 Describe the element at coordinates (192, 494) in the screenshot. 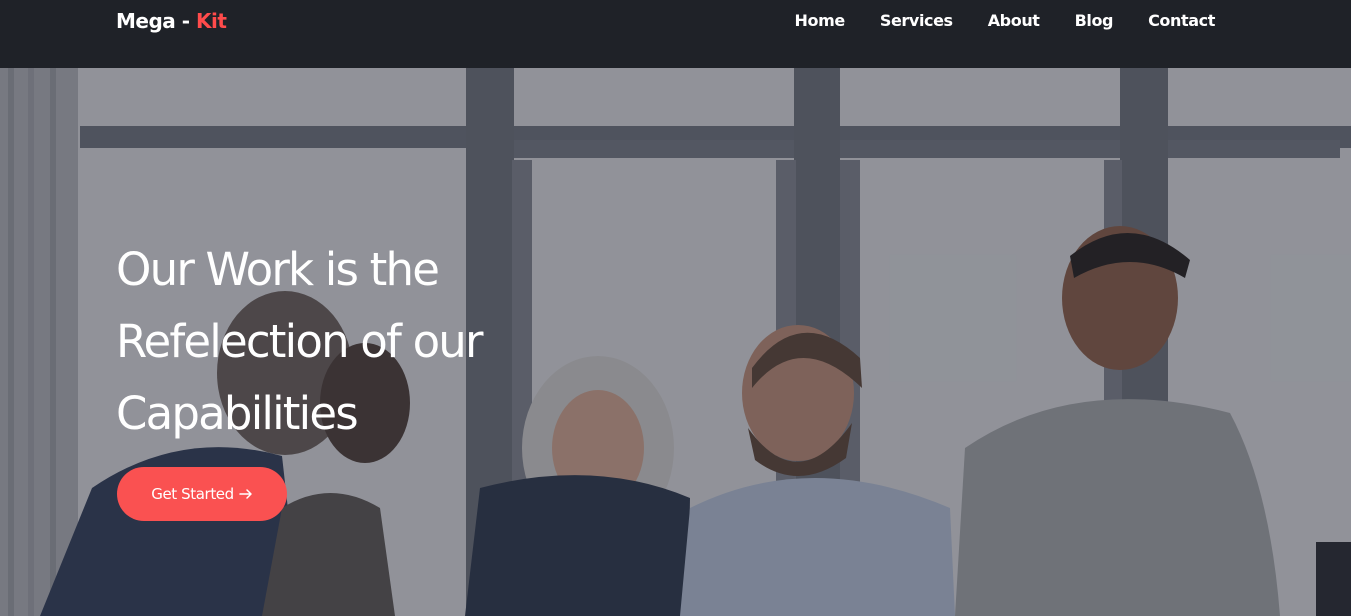

I see `get-started-label: Get Started` at that location.